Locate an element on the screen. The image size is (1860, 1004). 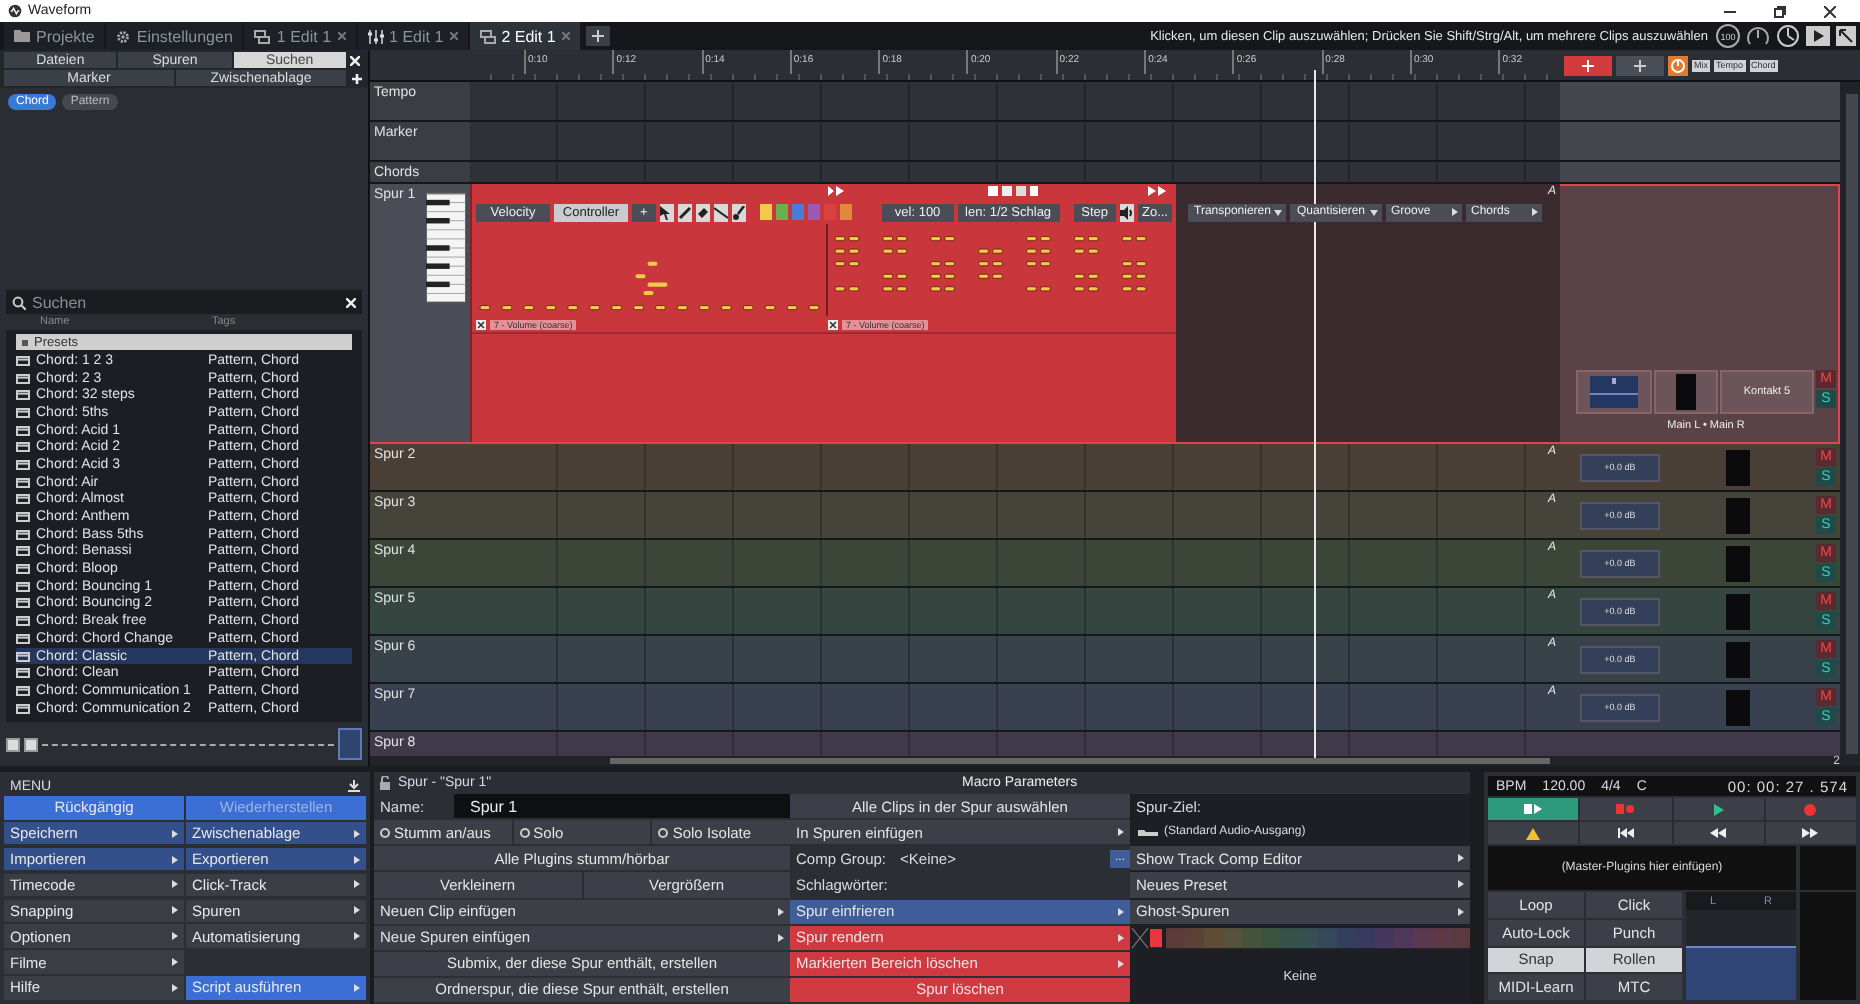
warning-button is located at coordinates (1533, 833).